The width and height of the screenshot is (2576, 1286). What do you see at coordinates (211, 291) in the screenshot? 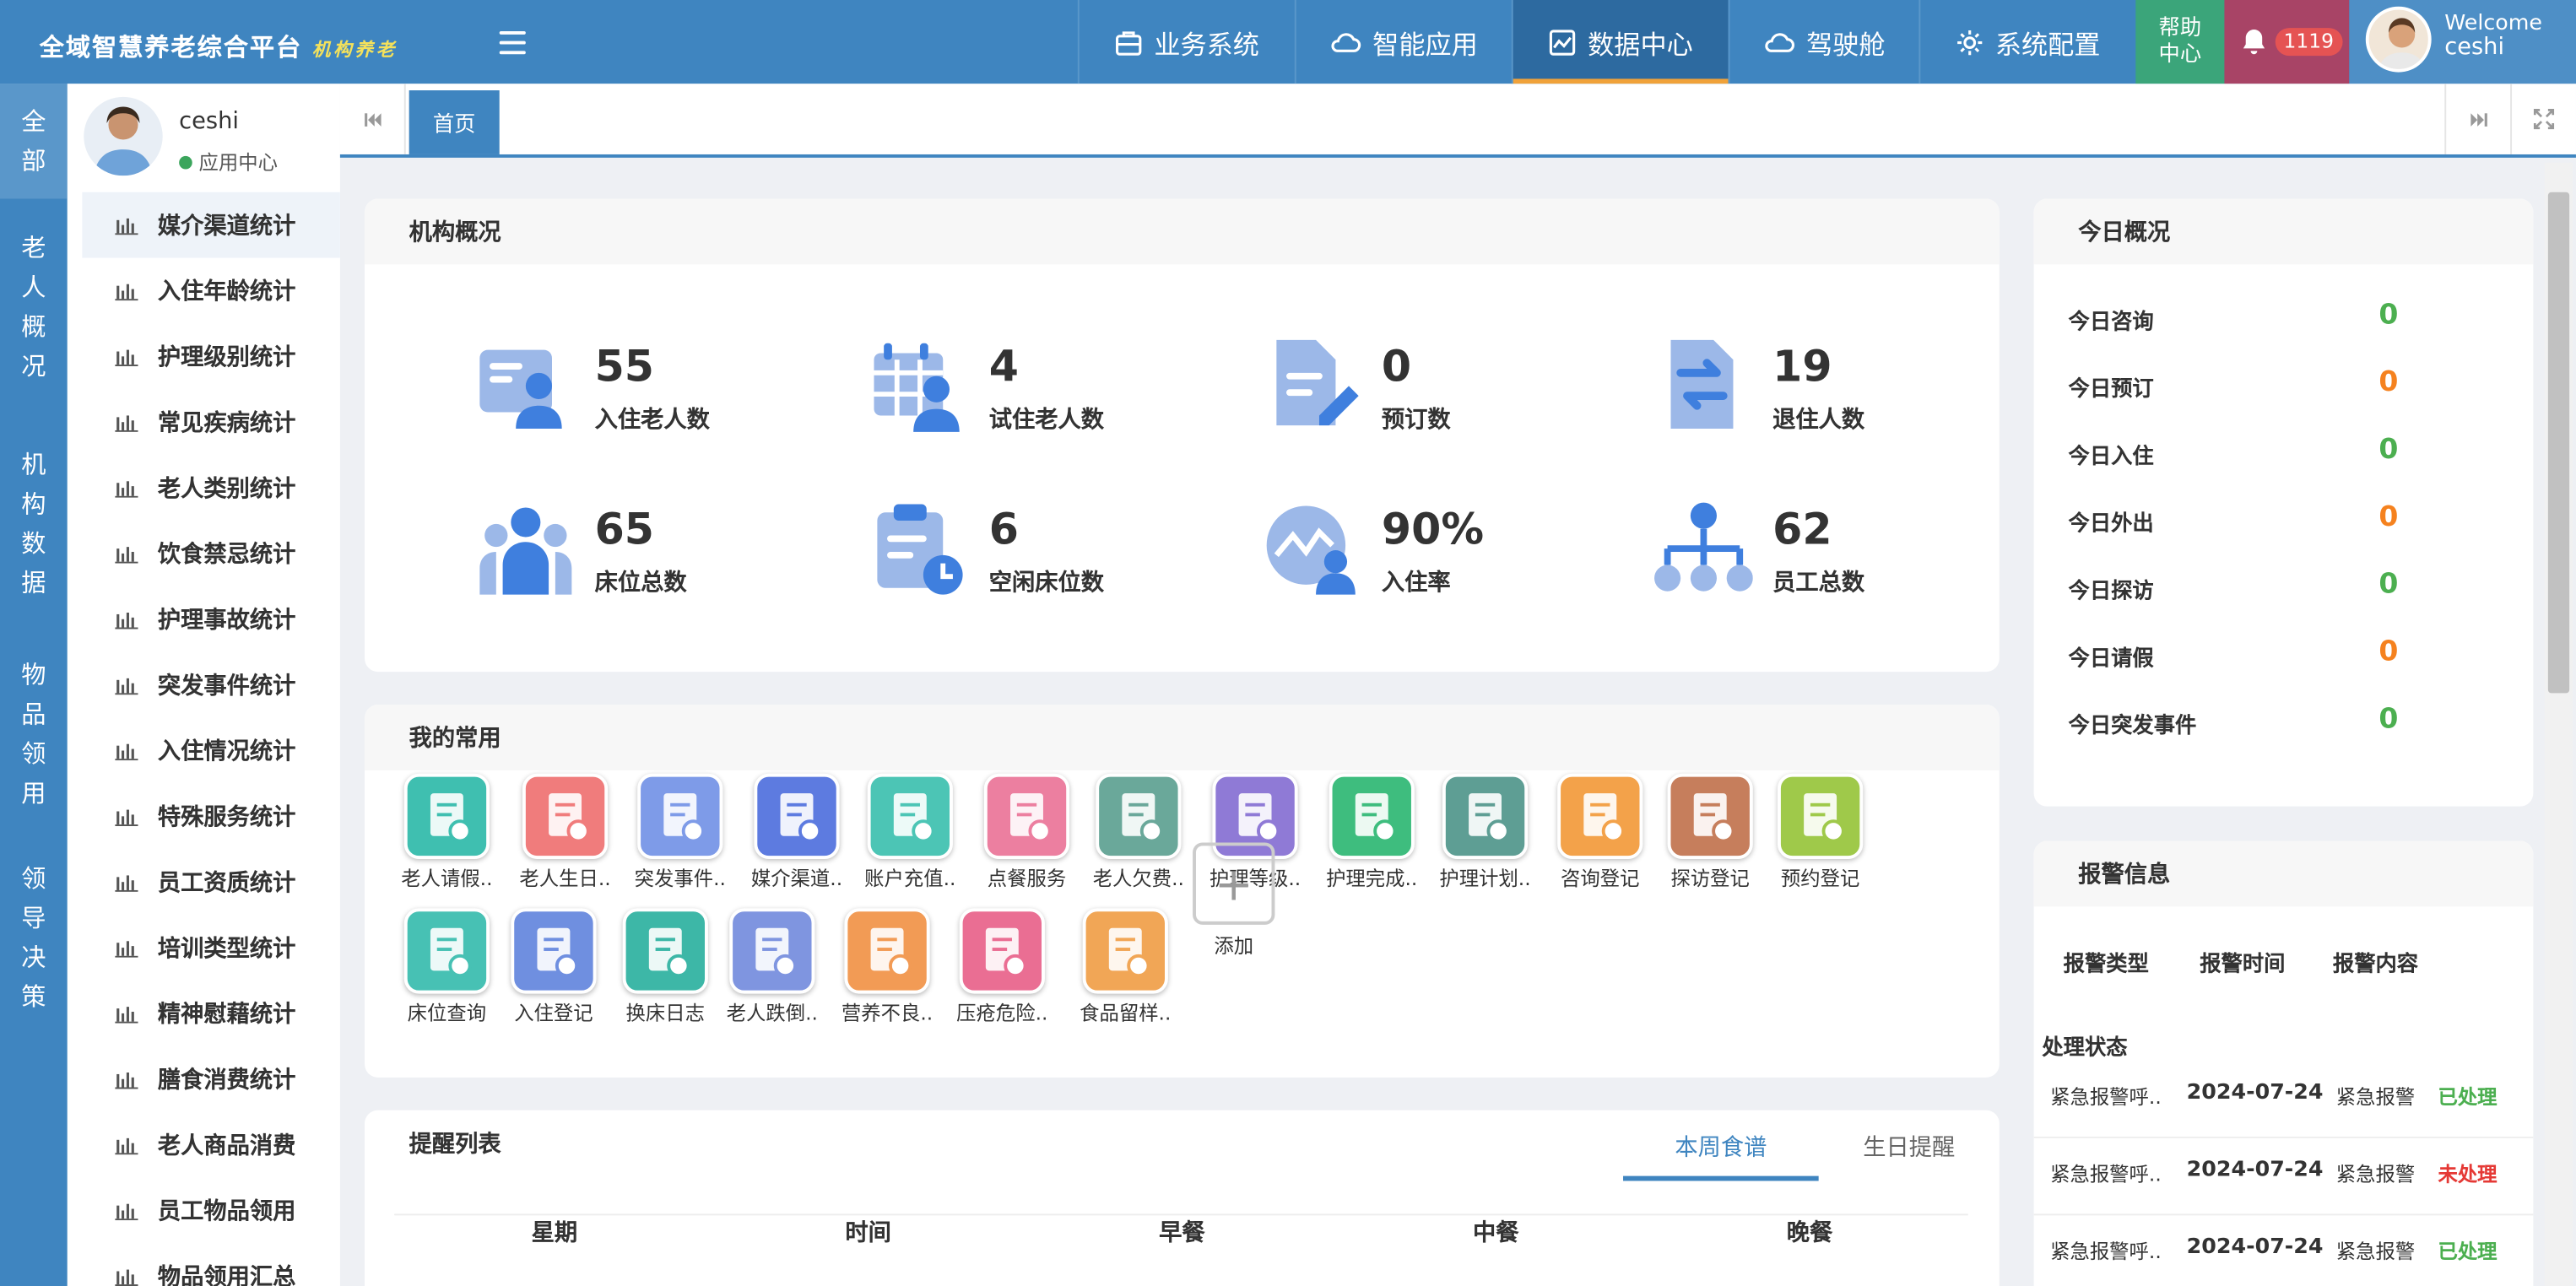
I see `sidebar-item: 入住年龄统计` at bounding box center [211, 291].